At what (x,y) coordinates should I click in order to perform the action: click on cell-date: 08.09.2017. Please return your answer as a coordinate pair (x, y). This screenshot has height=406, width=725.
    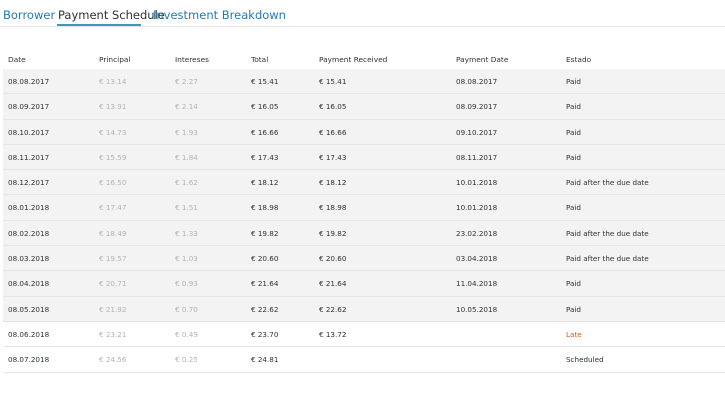
    Looking at the image, I should click on (29, 107).